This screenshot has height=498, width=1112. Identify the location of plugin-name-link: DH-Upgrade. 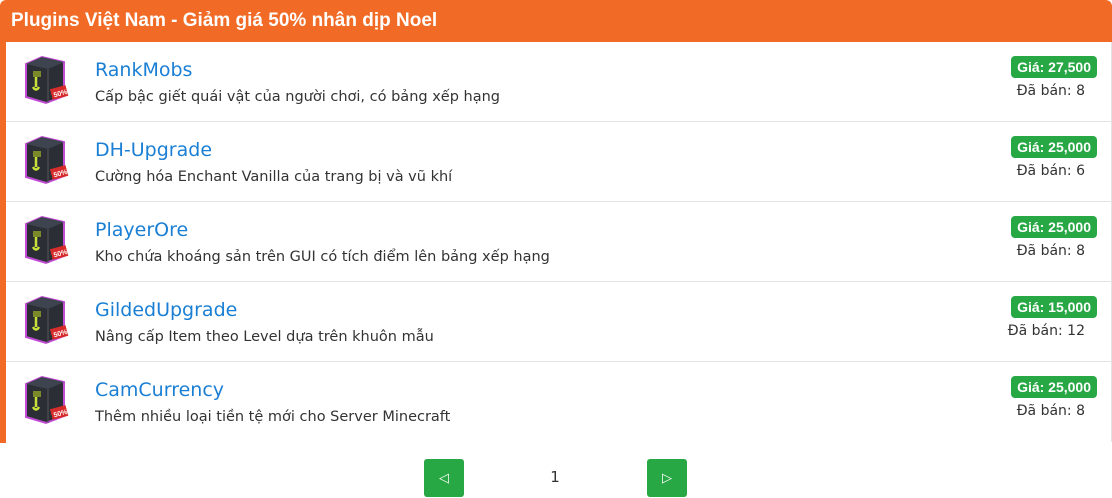
(153, 150).